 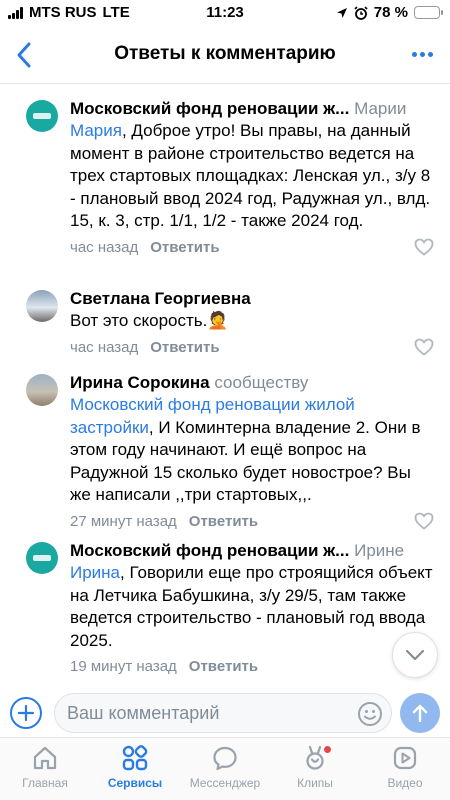 I want to click on comment-addressee: сообществу, so click(x=261, y=382).